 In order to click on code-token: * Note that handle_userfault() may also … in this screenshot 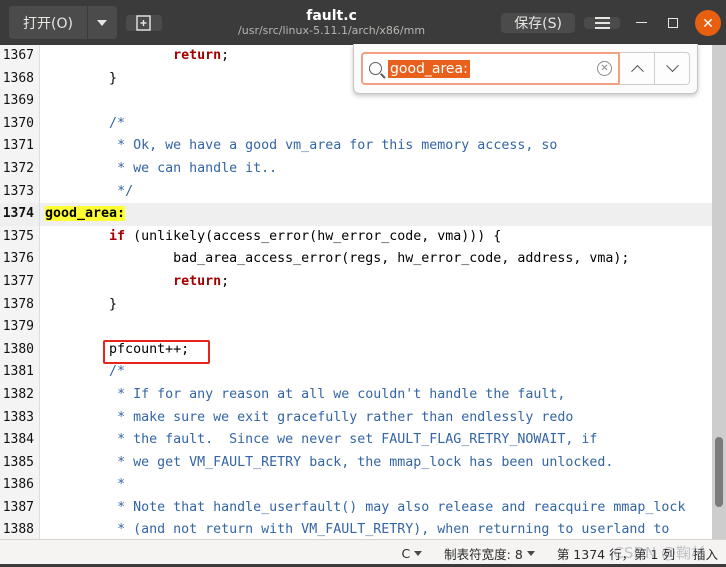, I will do `click(401, 507)`.